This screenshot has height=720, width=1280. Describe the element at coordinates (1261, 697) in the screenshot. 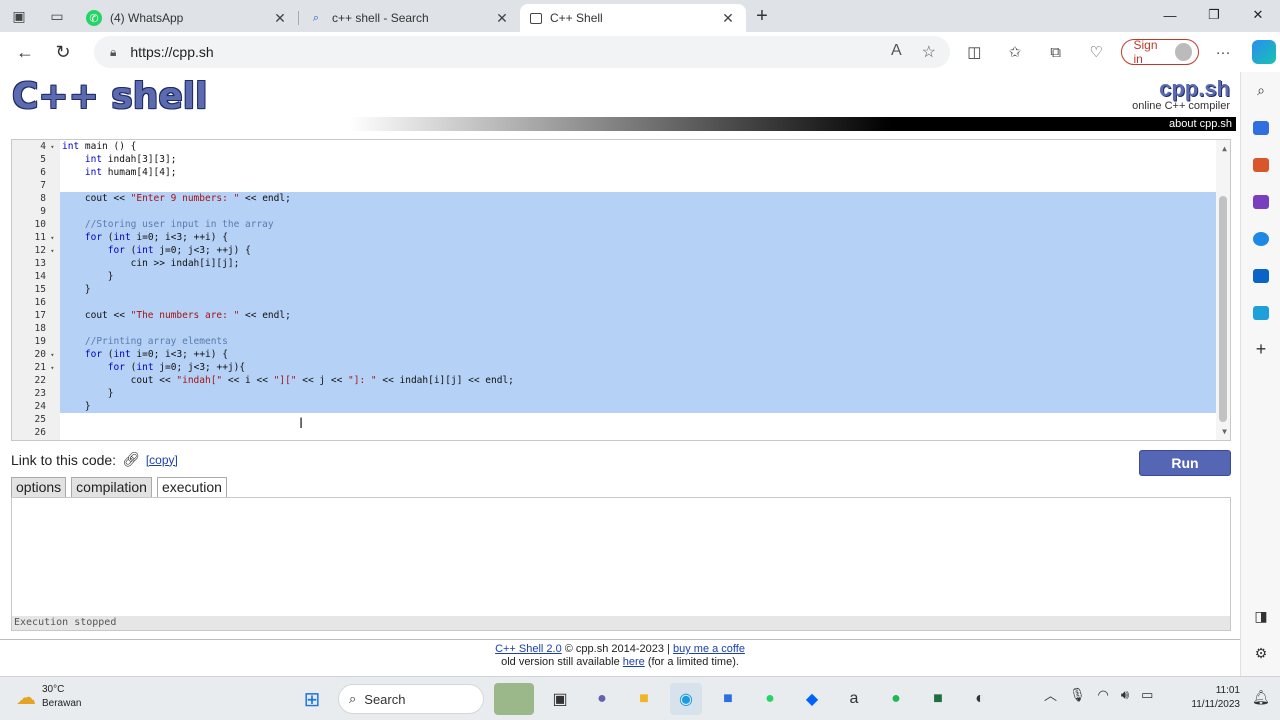

I see `notification-bell-icon: 🔔︎` at that location.